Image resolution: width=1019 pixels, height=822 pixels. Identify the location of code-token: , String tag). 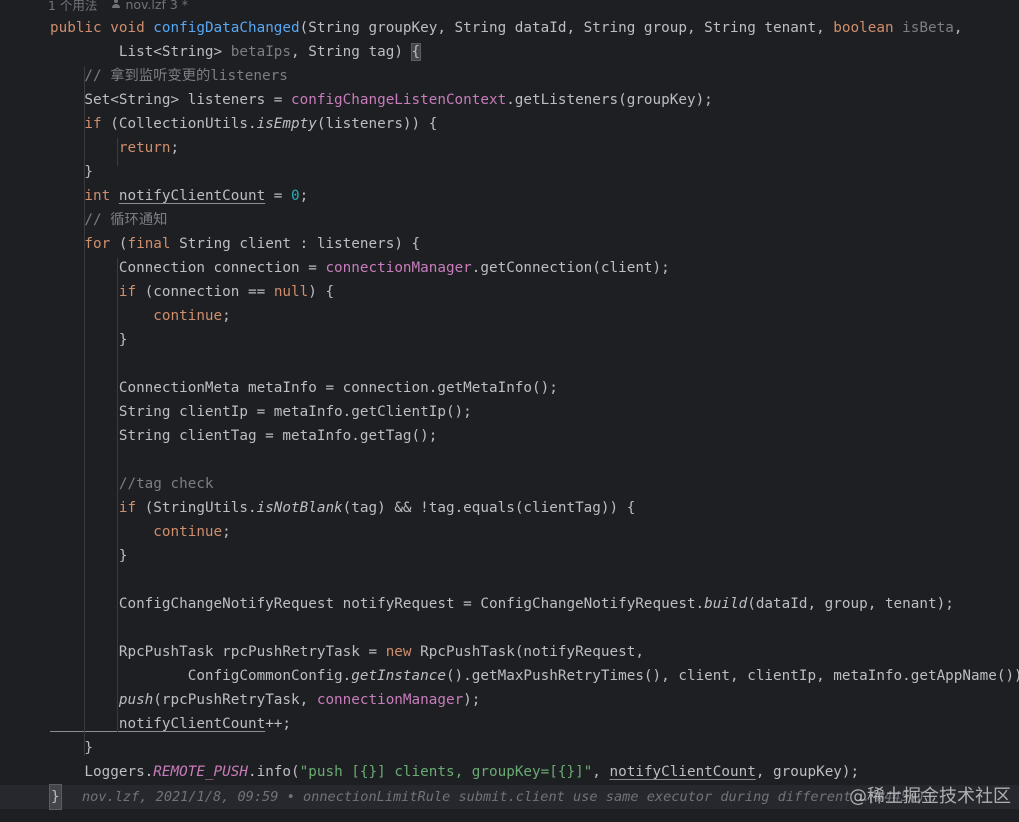
(351, 52).